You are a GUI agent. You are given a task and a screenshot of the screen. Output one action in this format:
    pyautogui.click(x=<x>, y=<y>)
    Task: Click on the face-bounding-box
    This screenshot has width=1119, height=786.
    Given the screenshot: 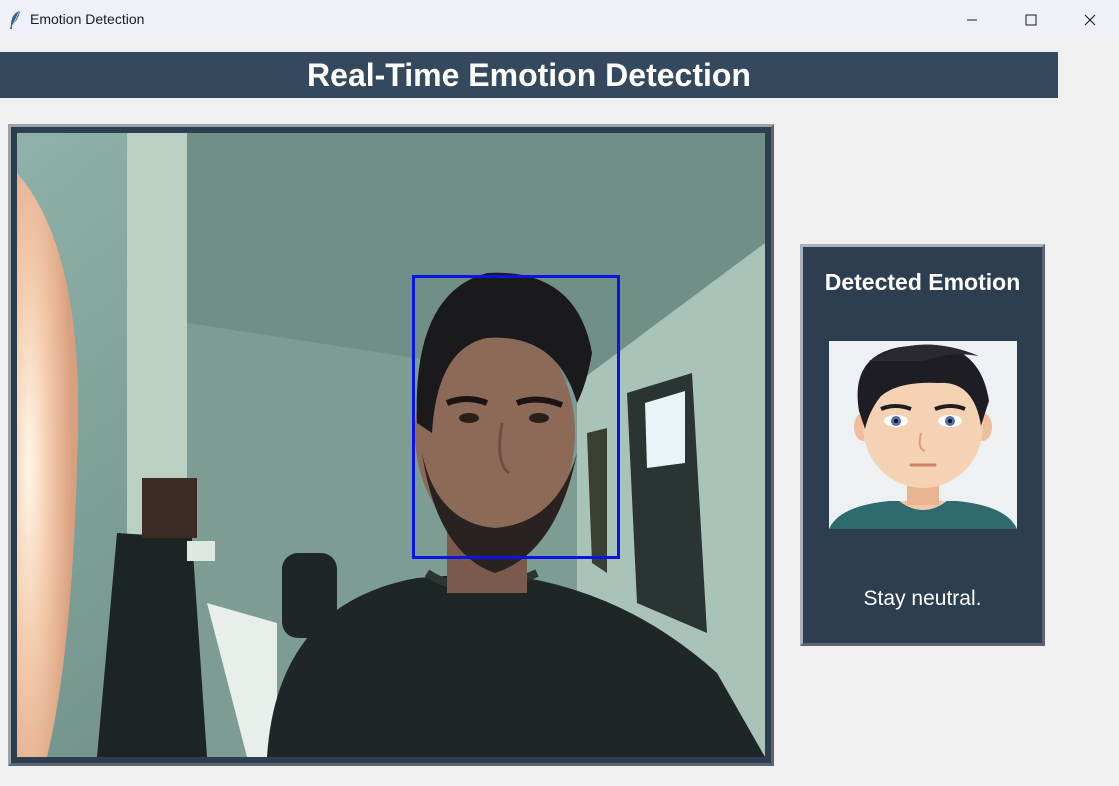 What is the action you would take?
    pyautogui.click(x=516, y=417)
    